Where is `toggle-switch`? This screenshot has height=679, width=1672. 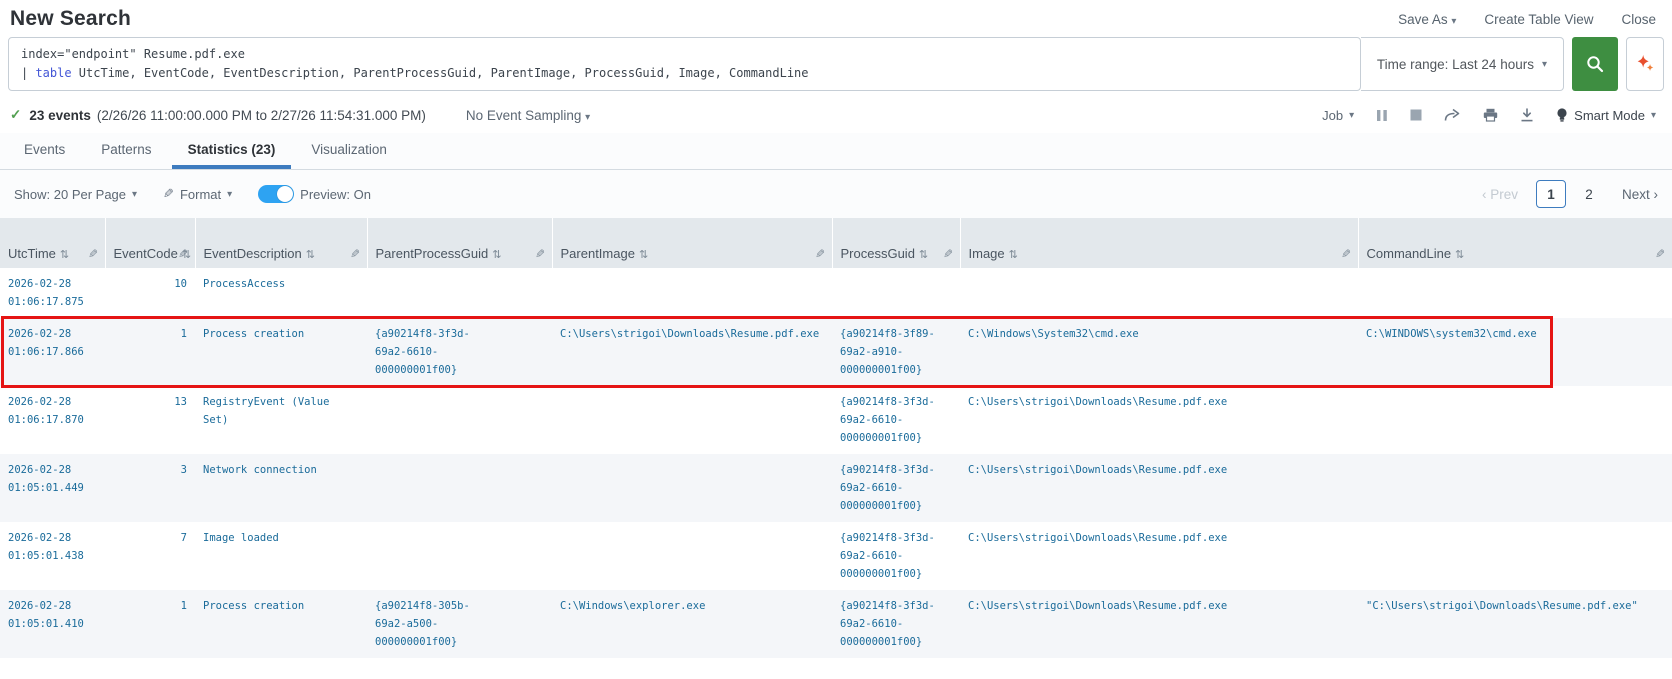
toggle-switch is located at coordinates (276, 194).